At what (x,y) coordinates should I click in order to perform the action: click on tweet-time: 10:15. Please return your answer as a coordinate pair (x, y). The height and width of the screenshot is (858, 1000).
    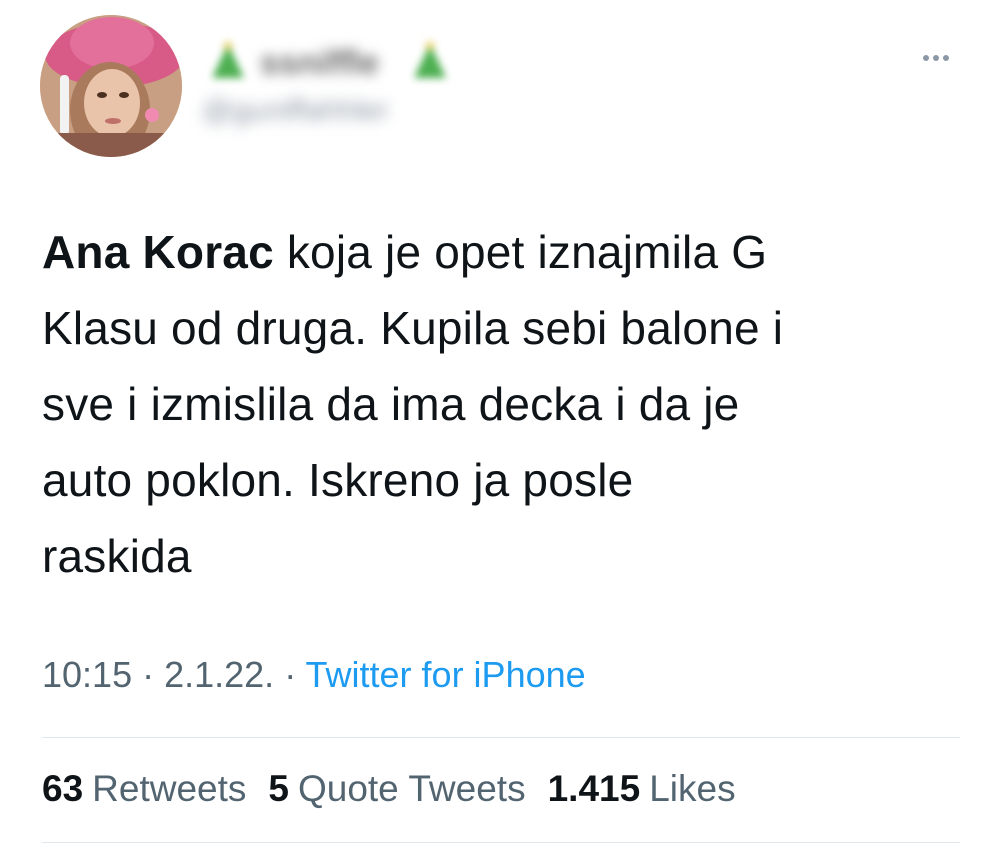
    Looking at the image, I should click on (87, 674).